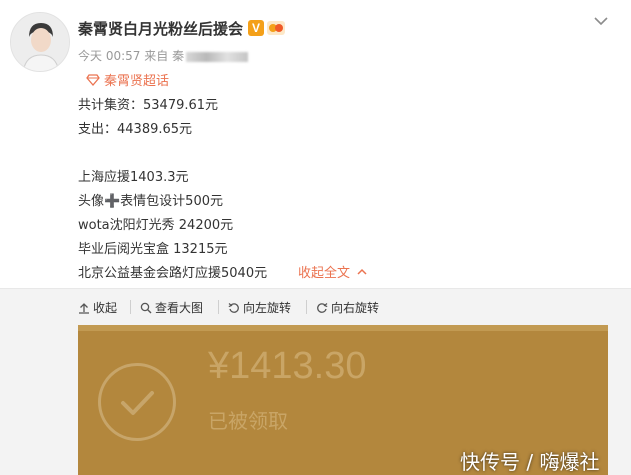 The width and height of the screenshot is (631, 475). Describe the element at coordinates (267, 308) in the screenshot. I see `rotate-left-label: 向左旋转` at that location.